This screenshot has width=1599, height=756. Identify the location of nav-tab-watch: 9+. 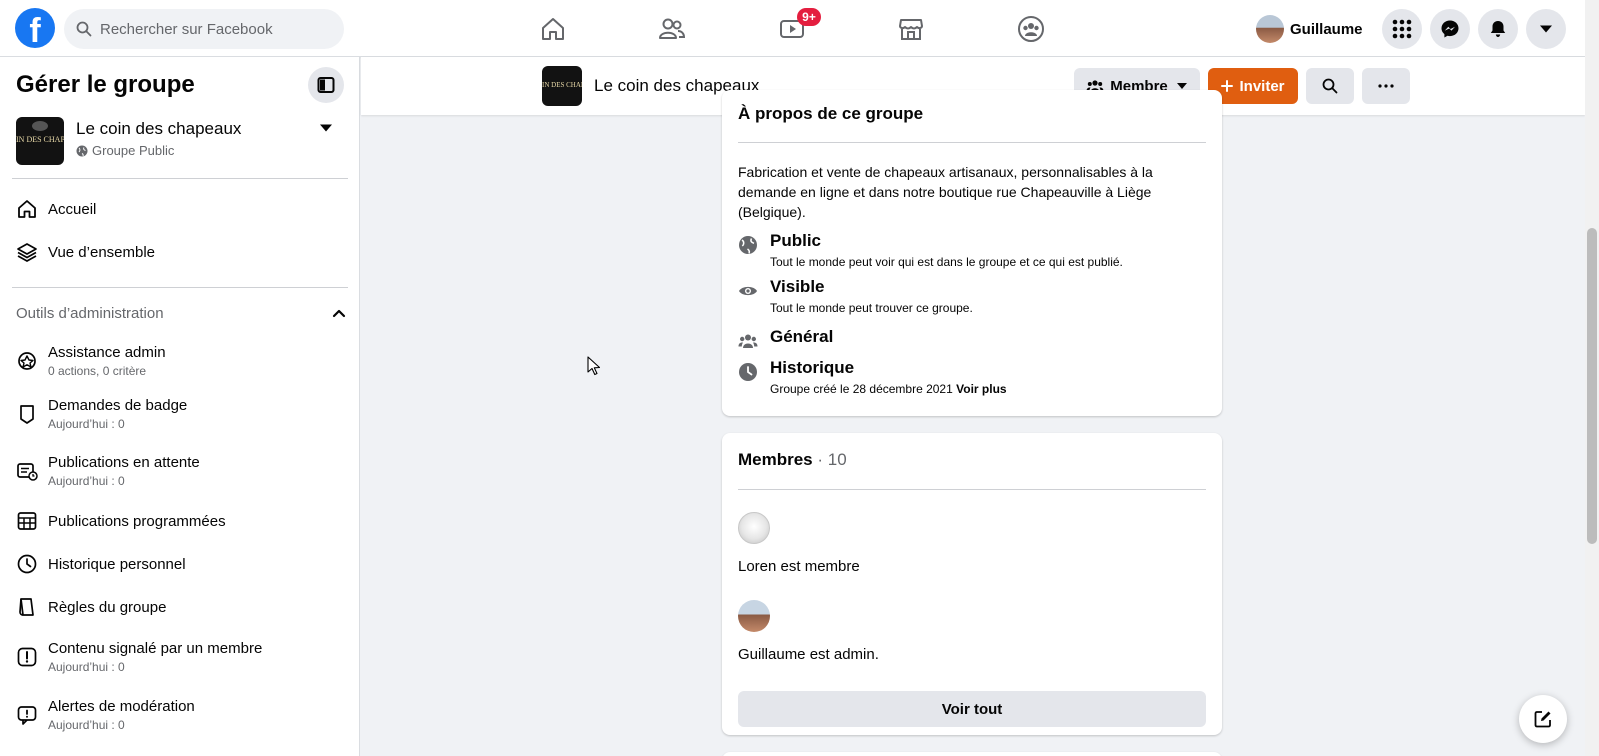
(792, 29).